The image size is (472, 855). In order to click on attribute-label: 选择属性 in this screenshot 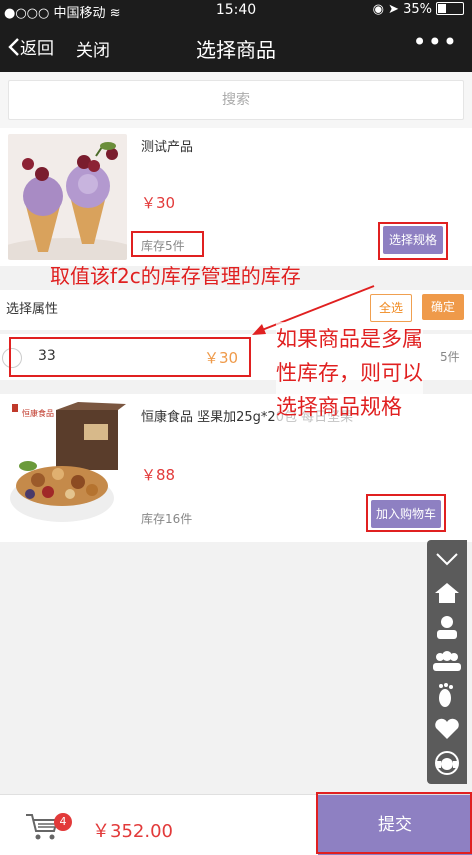, I will do `click(32, 309)`.